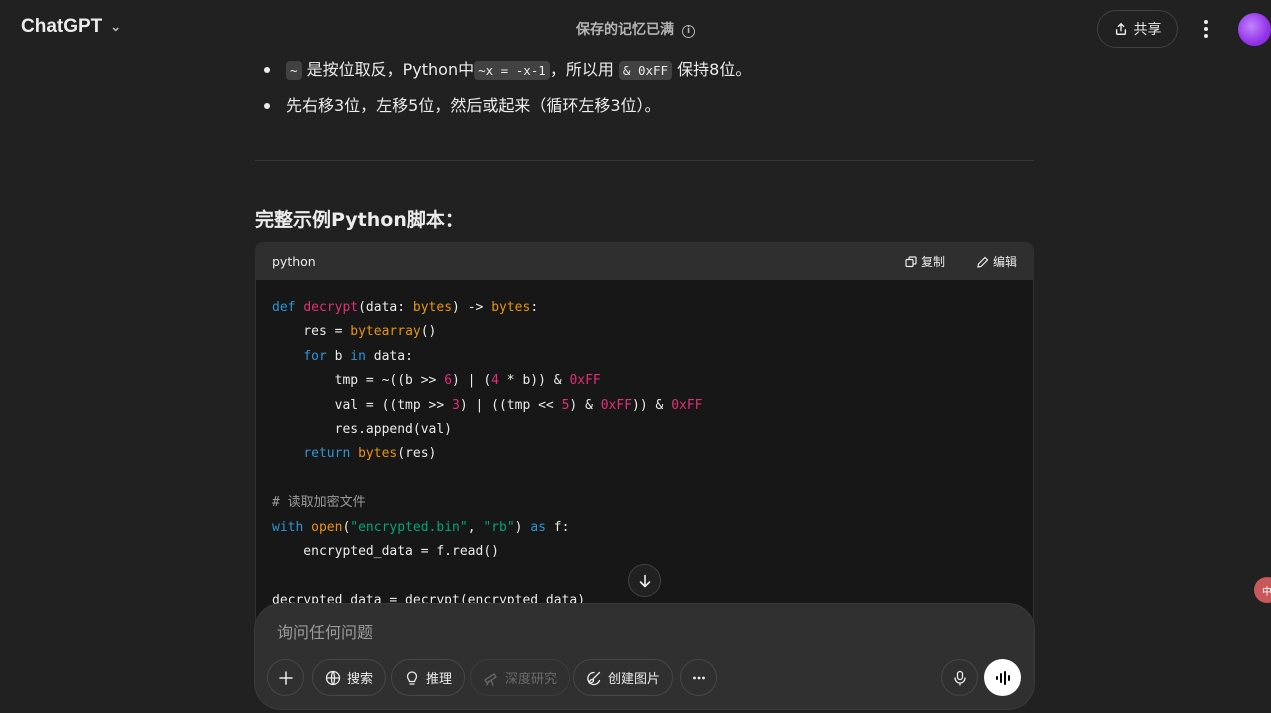 The image size is (1271, 713). Describe the element at coordinates (1120, 29) in the screenshot. I see `share-icon` at that location.